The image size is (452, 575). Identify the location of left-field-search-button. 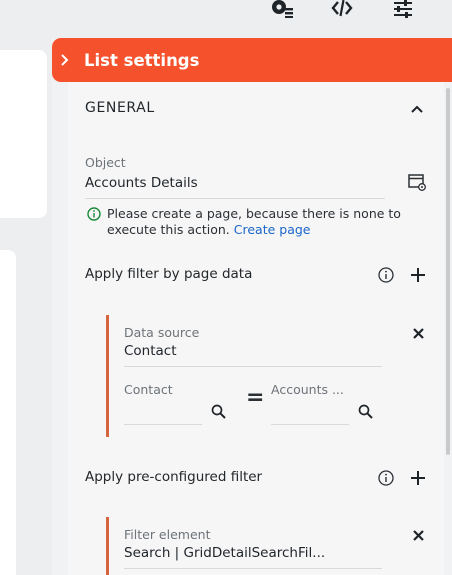
(218, 411).